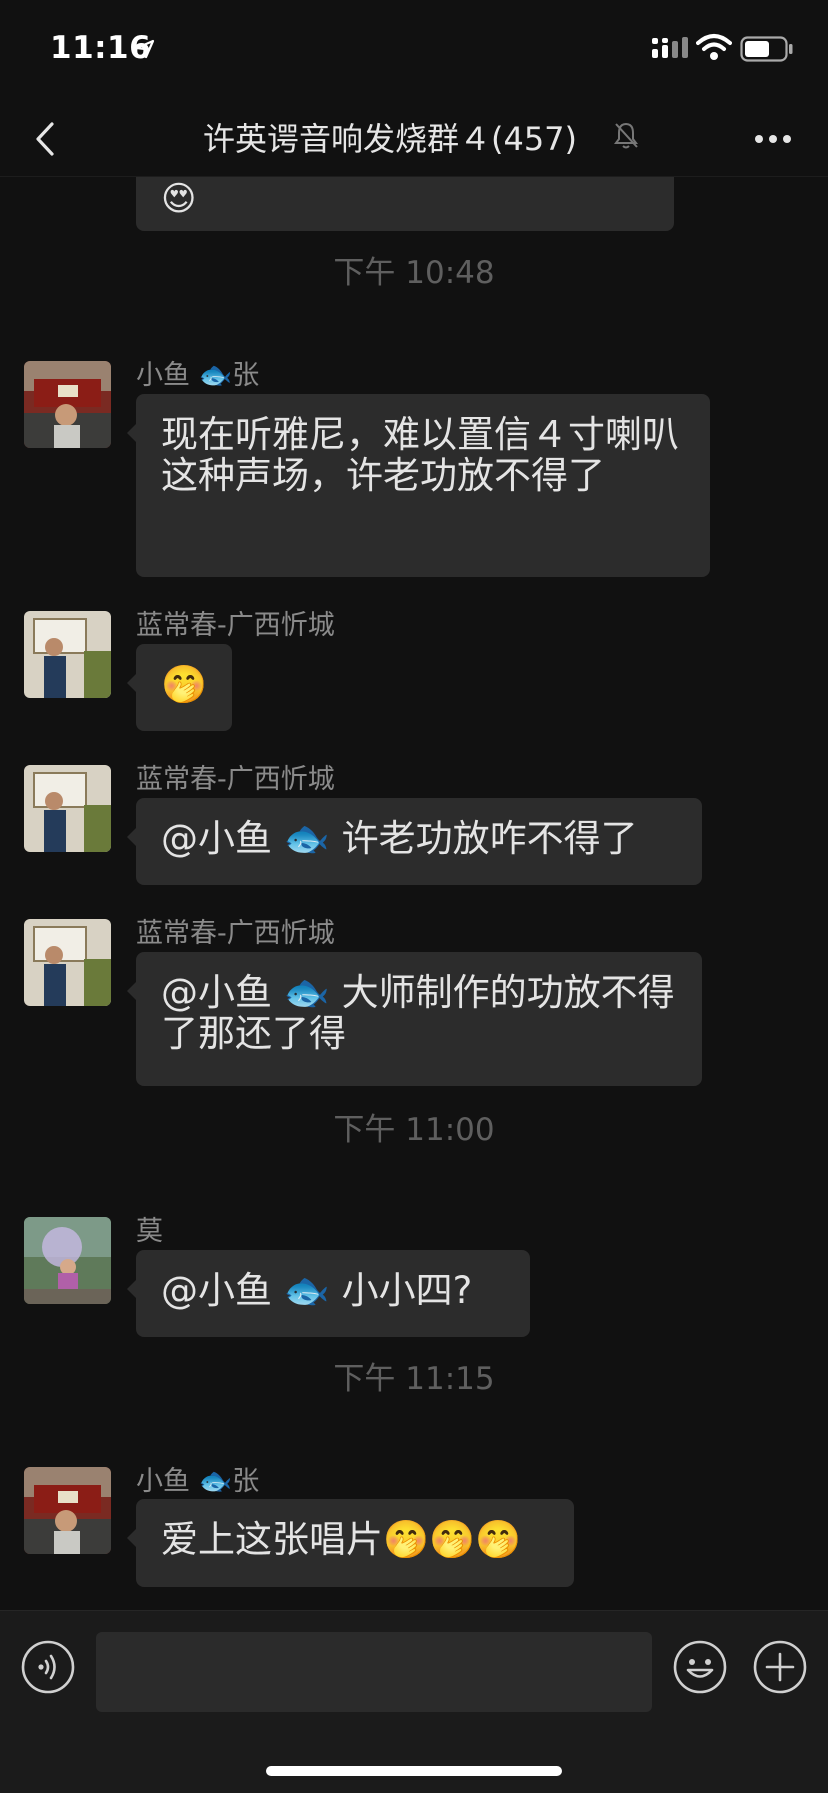 This screenshot has width=828, height=1793. What do you see at coordinates (179, 199) in the screenshot?
I see `emoji-heart-eyes: 😍` at bounding box center [179, 199].